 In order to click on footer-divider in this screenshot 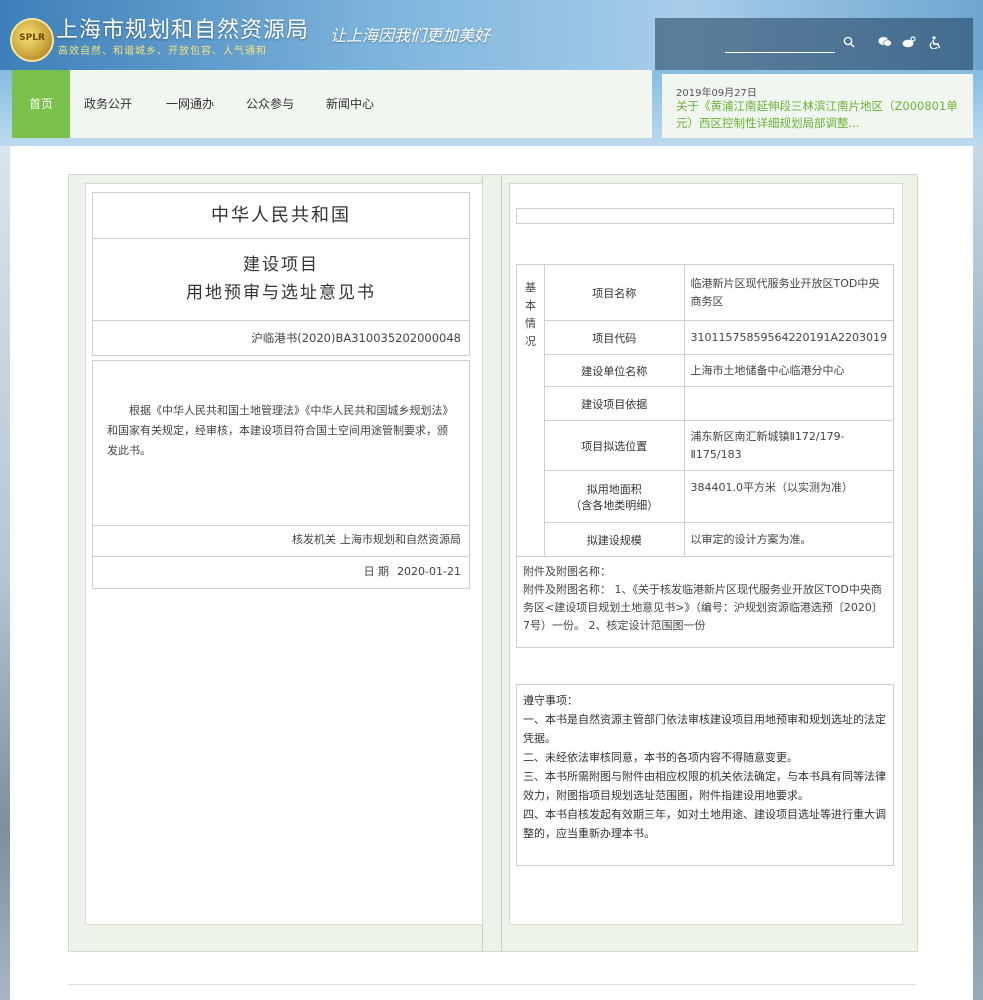, I will do `click(492, 984)`.